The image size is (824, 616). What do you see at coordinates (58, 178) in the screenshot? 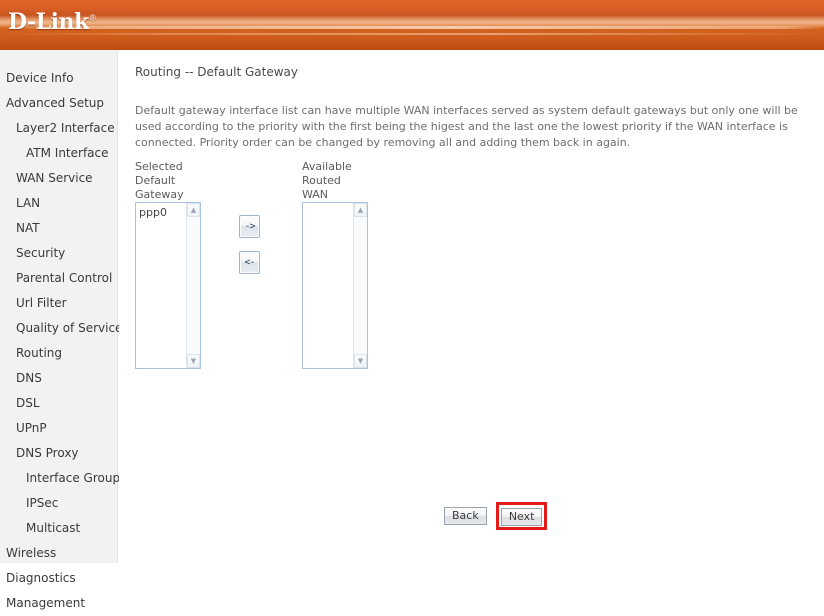
I see `sidebar-item-wan-service: WAN Service` at bounding box center [58, 178].